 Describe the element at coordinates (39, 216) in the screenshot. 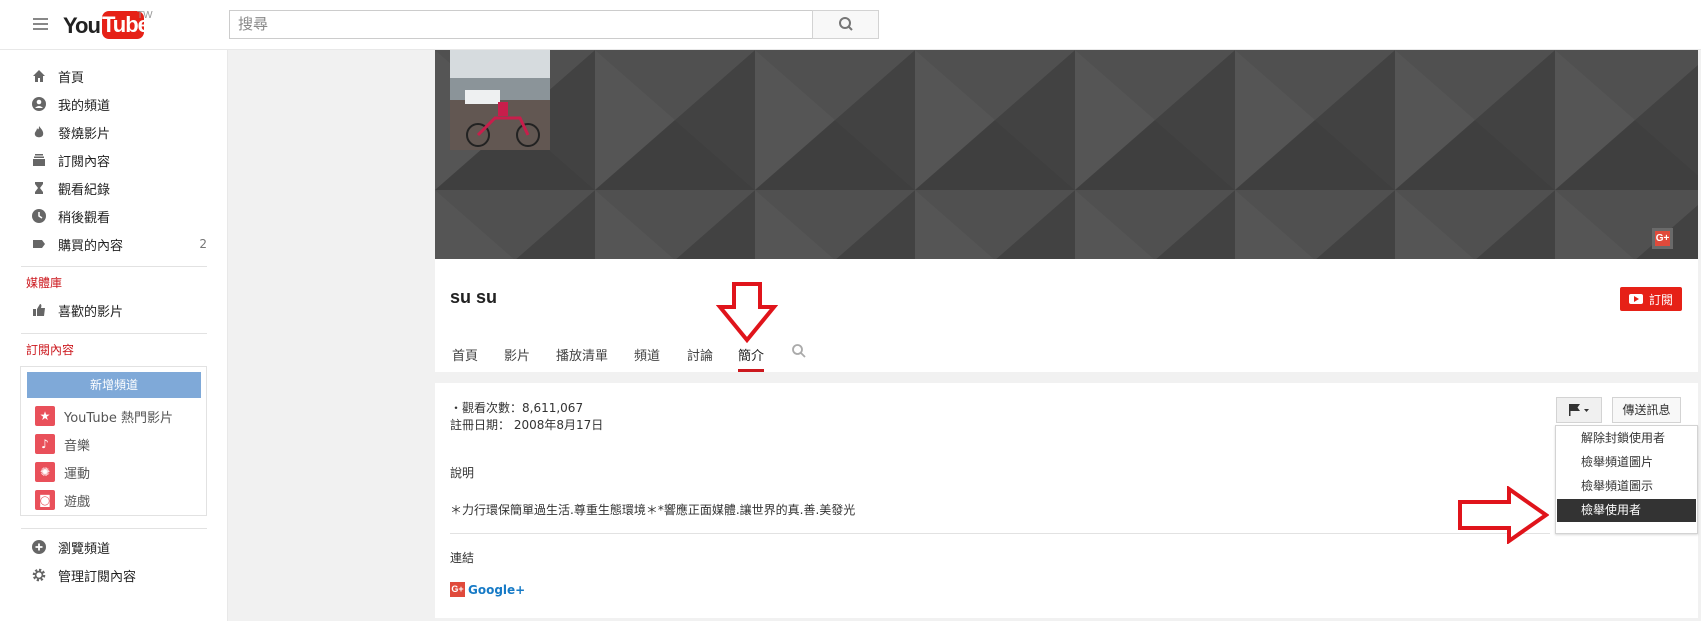

I see `clock-icon` at that location.